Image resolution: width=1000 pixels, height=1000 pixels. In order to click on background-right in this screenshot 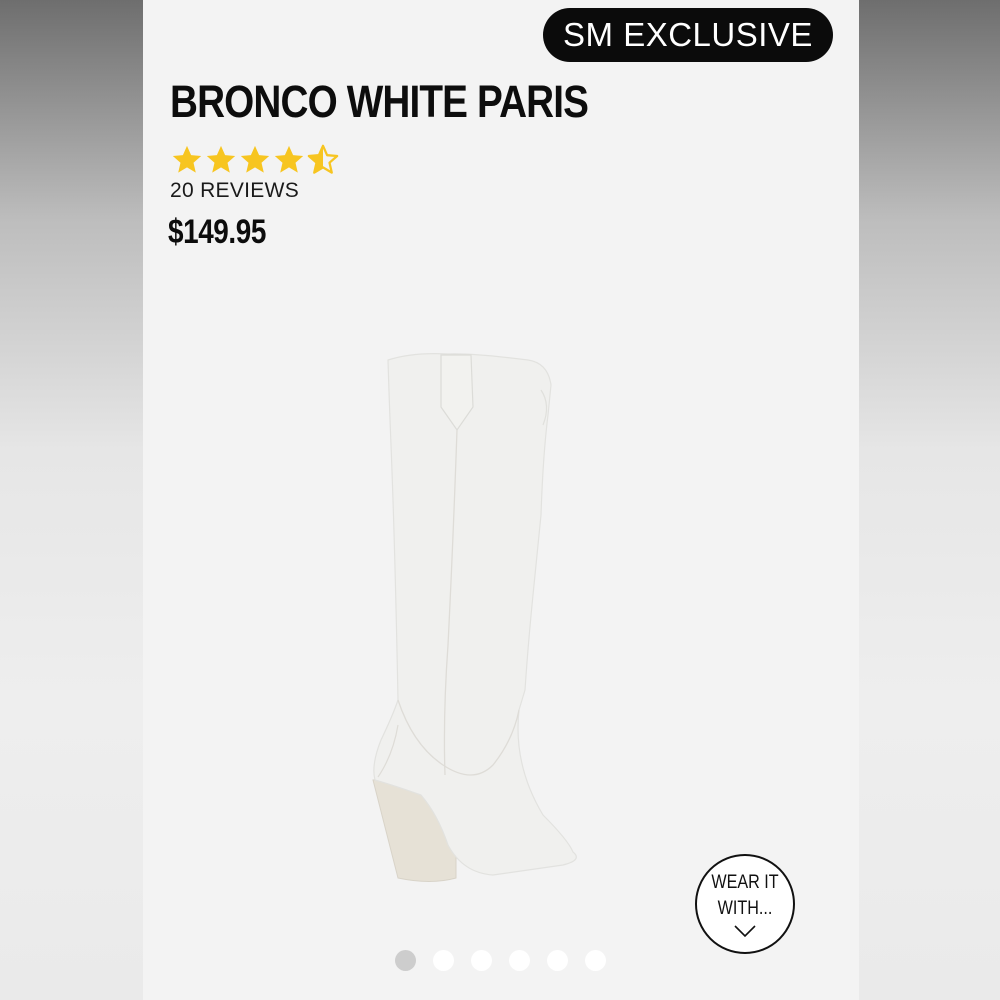, I will do `click(929, 500)`.